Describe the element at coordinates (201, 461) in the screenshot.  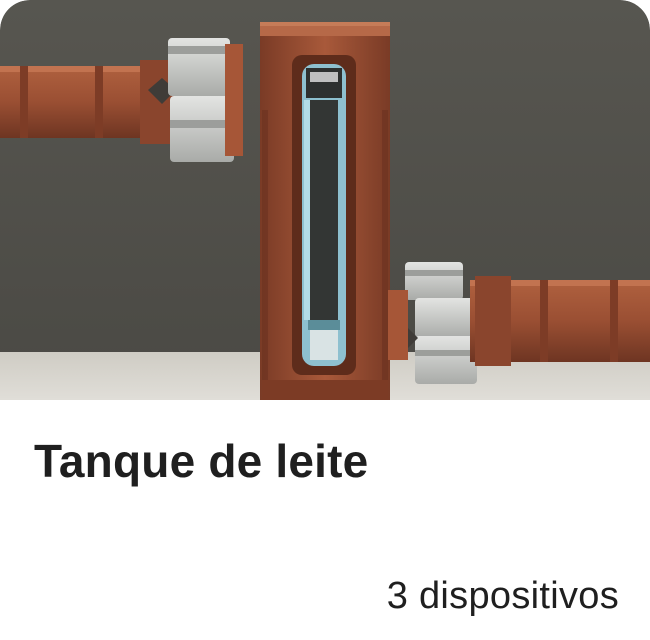
I see `card-title: Tanque de leite` at that location.